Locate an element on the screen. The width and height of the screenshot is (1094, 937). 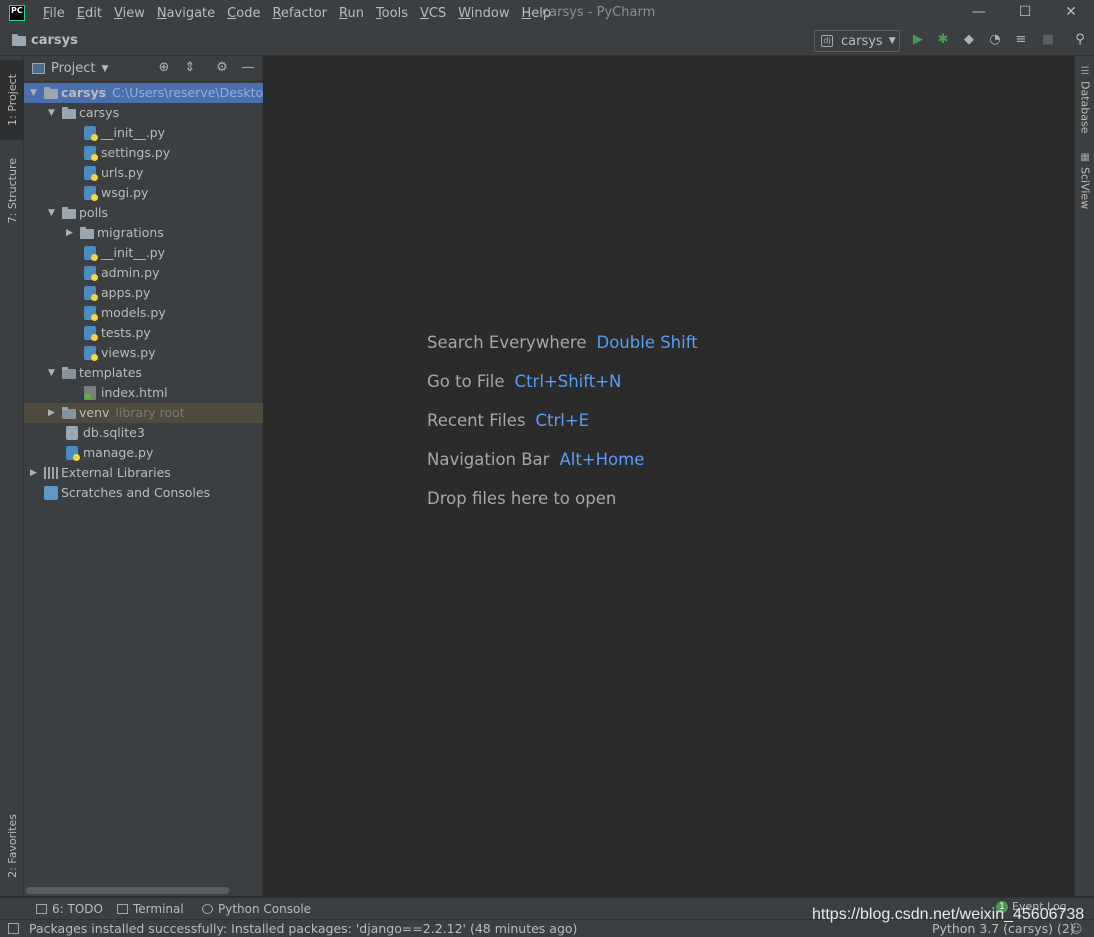
tree-item: db.sqlite3 is located at coordinates (143, 433).